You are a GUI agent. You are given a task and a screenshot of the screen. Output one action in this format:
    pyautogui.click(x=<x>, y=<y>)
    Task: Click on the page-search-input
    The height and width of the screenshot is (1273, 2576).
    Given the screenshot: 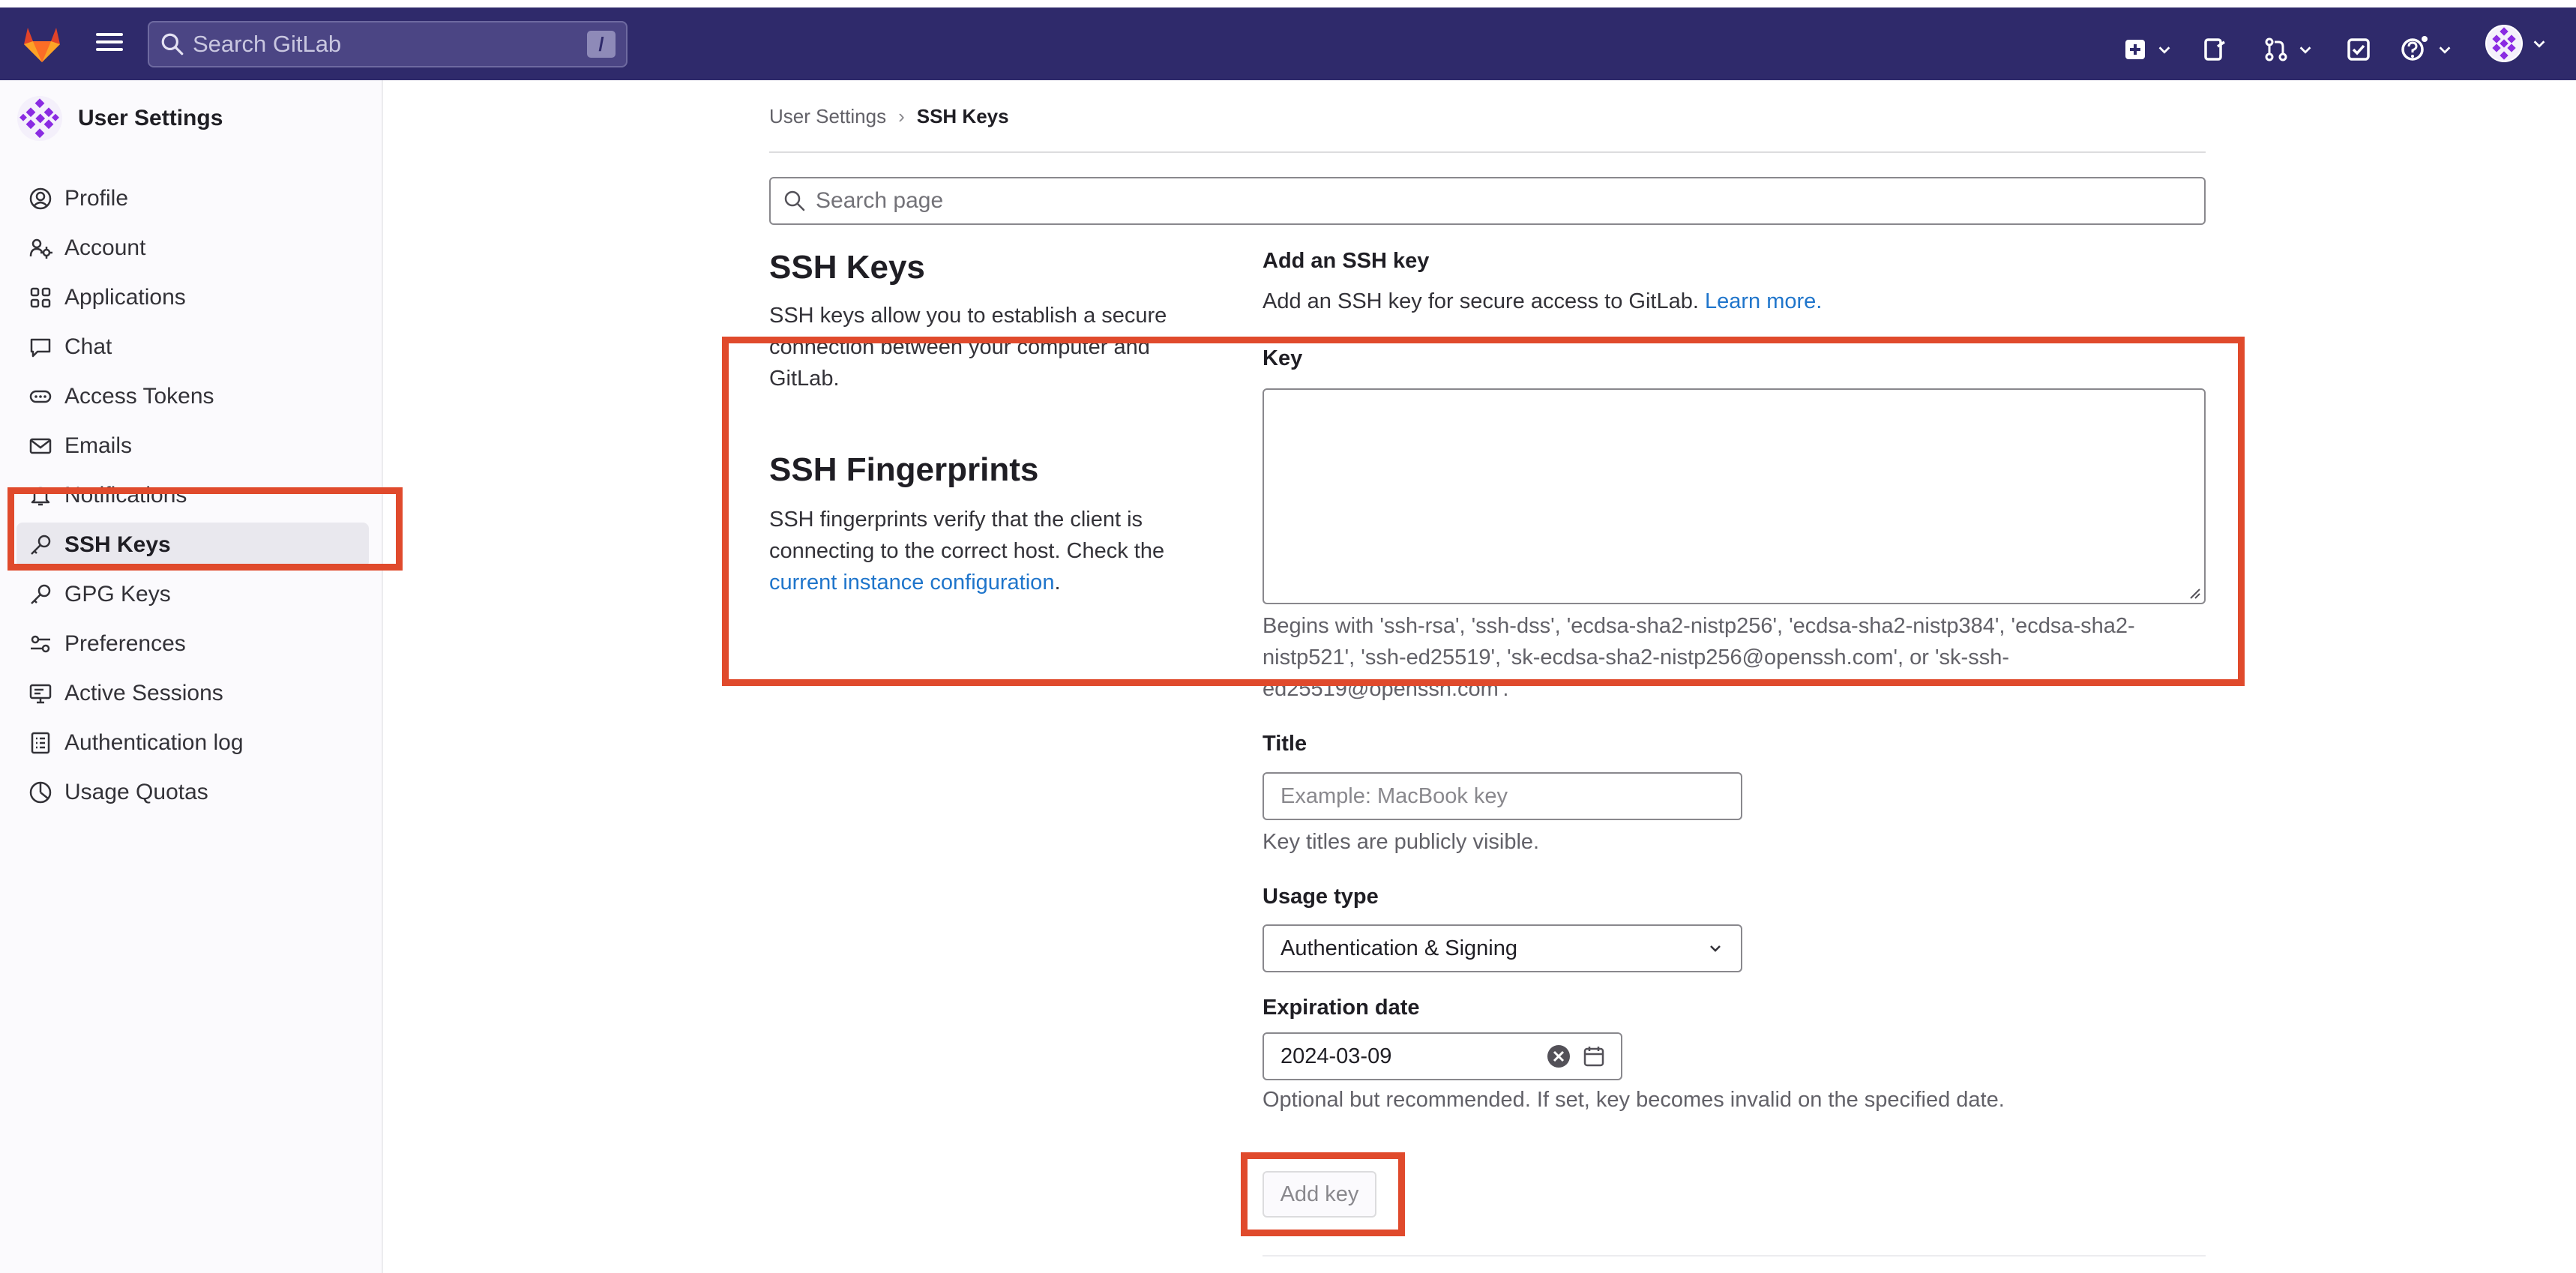 What is the action you would take?
    pyautogui.click(x=1510, y=201)
    